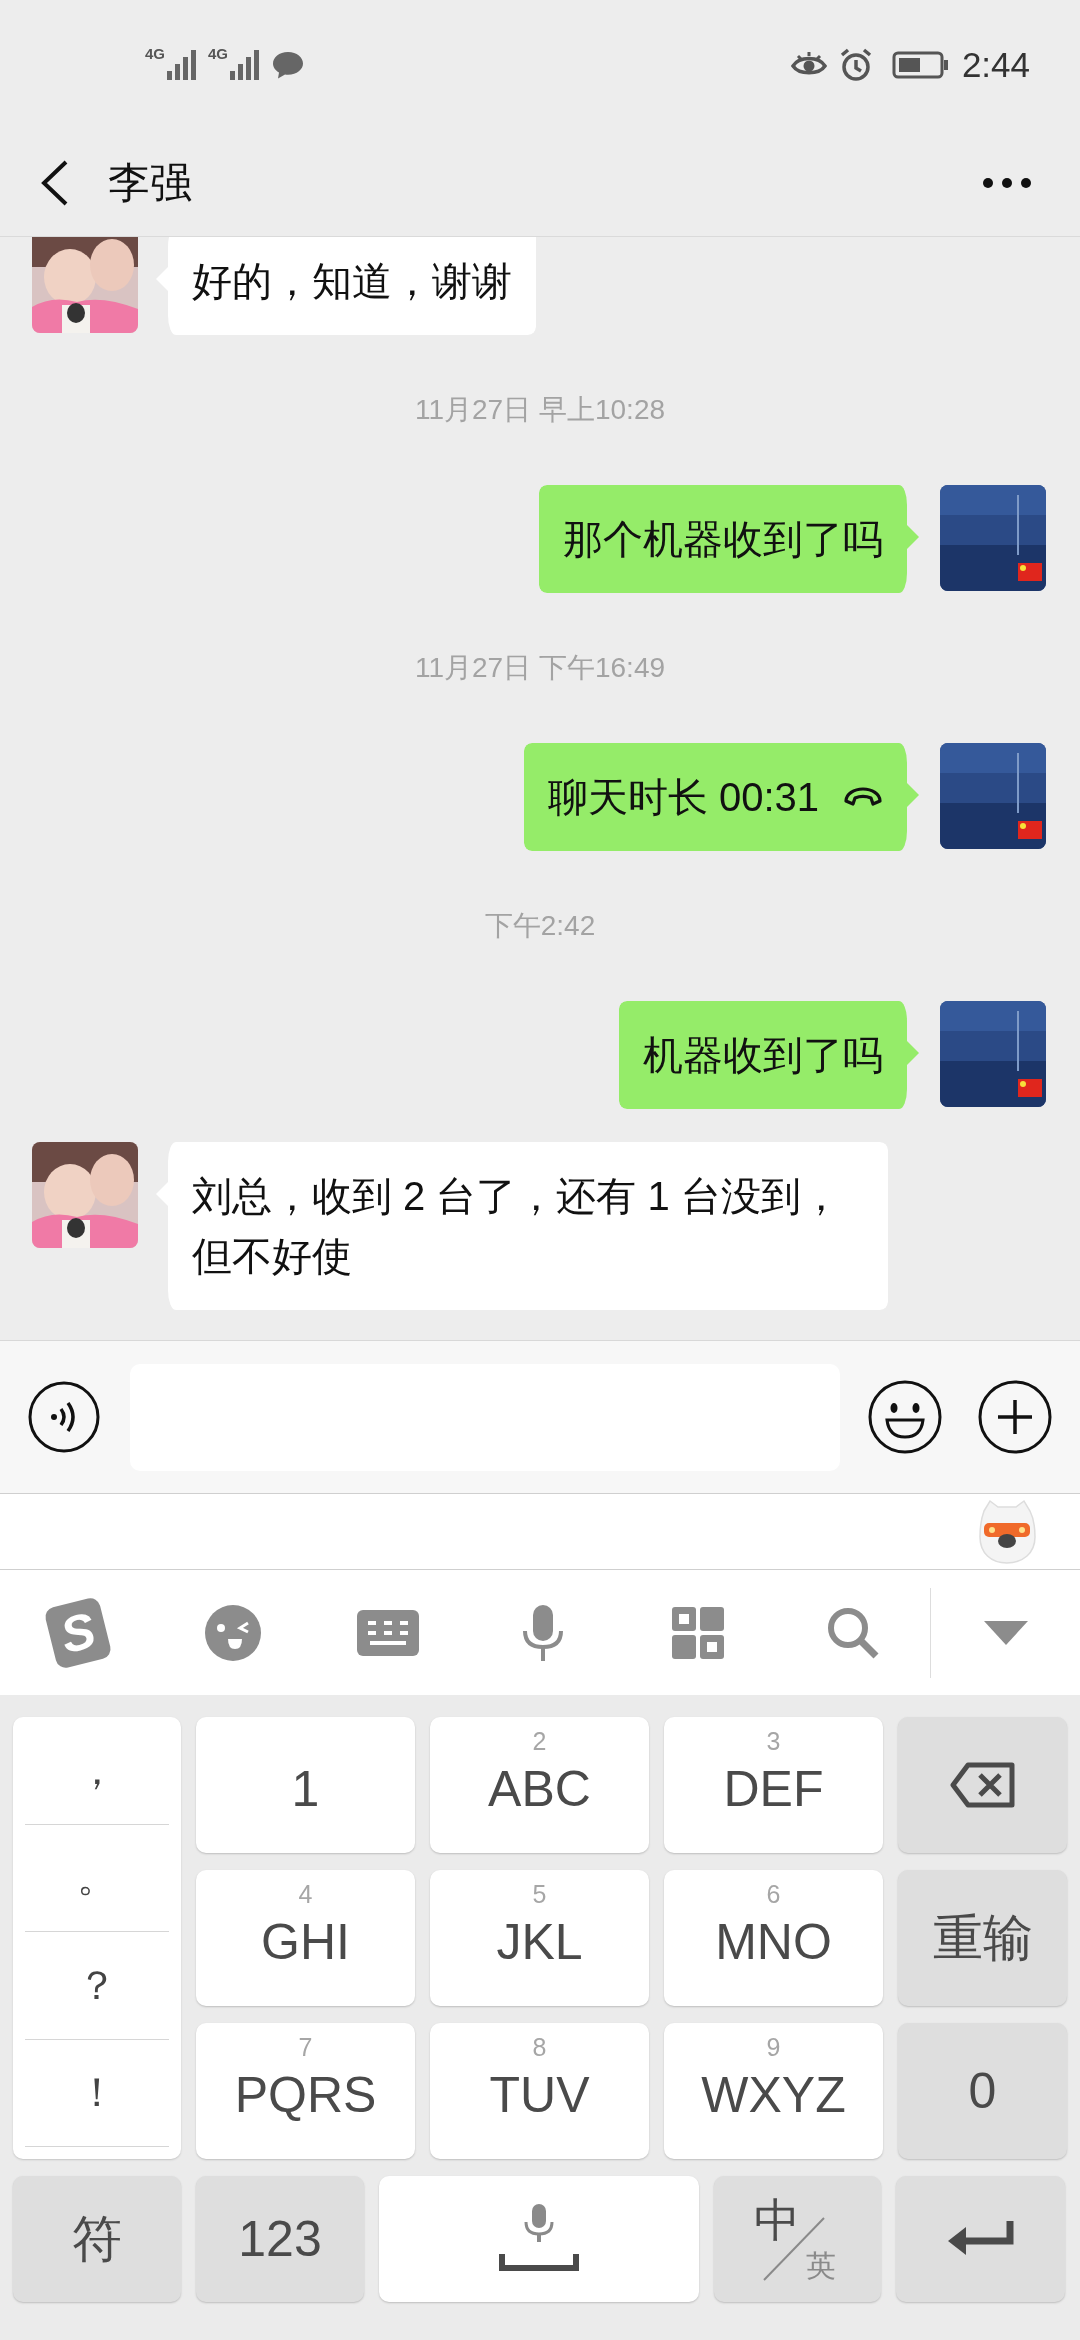 The image size is (1080, 2340). What do you see at coordinates (697, 1632) in the screenshot?
I see `grid-icon` at bounding box center [697, 1632].